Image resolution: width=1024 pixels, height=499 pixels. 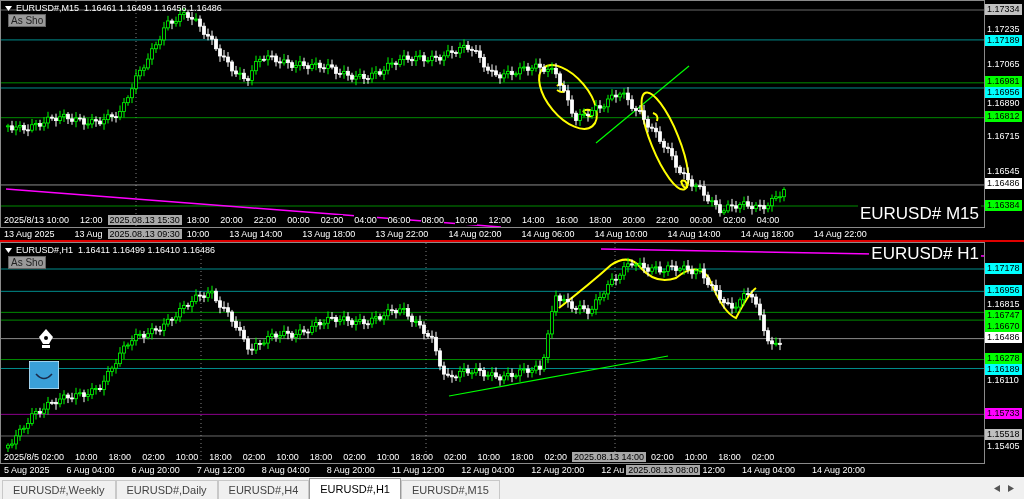 I want to click on crosshair-time-label: 2025.08.13 08:00, so click(x=663, y=470).